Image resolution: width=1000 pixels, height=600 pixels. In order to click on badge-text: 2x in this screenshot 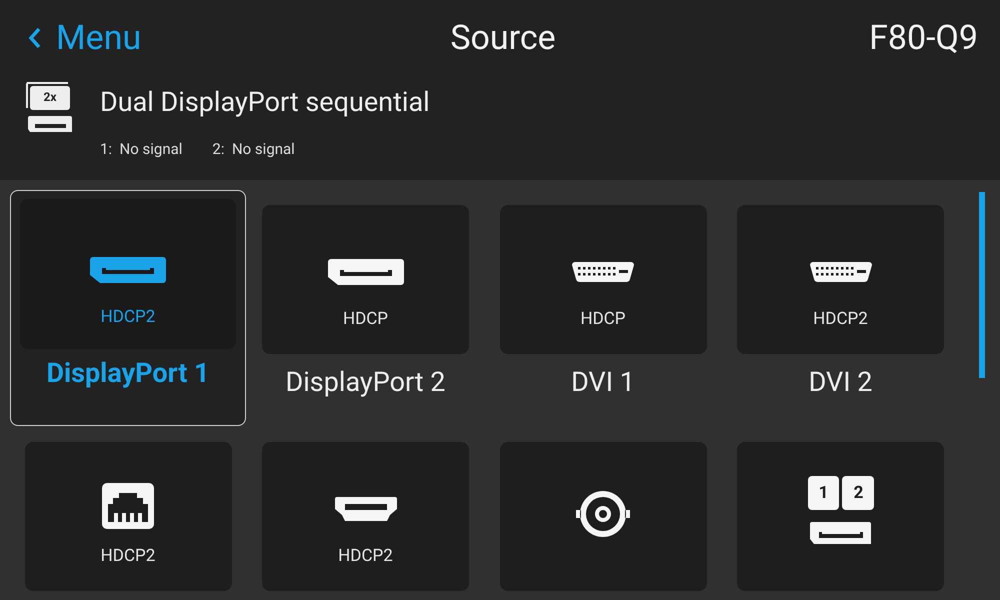, I will do `click(50, 97)`.